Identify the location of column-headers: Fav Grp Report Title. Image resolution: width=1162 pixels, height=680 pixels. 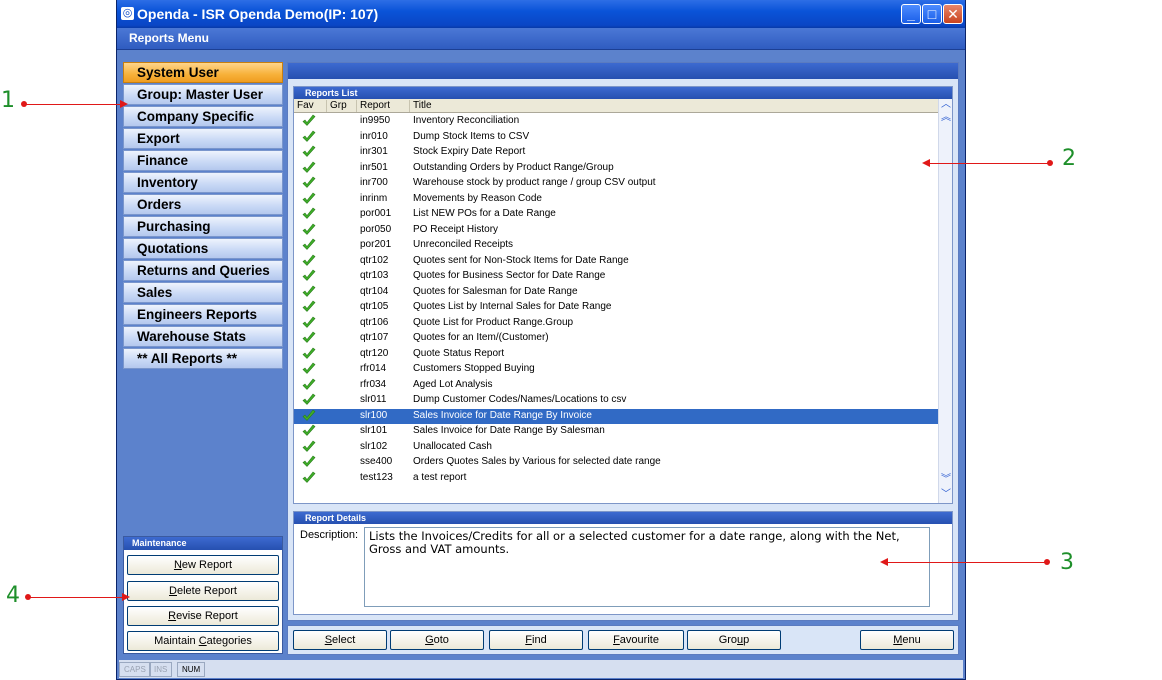
(616, 106).